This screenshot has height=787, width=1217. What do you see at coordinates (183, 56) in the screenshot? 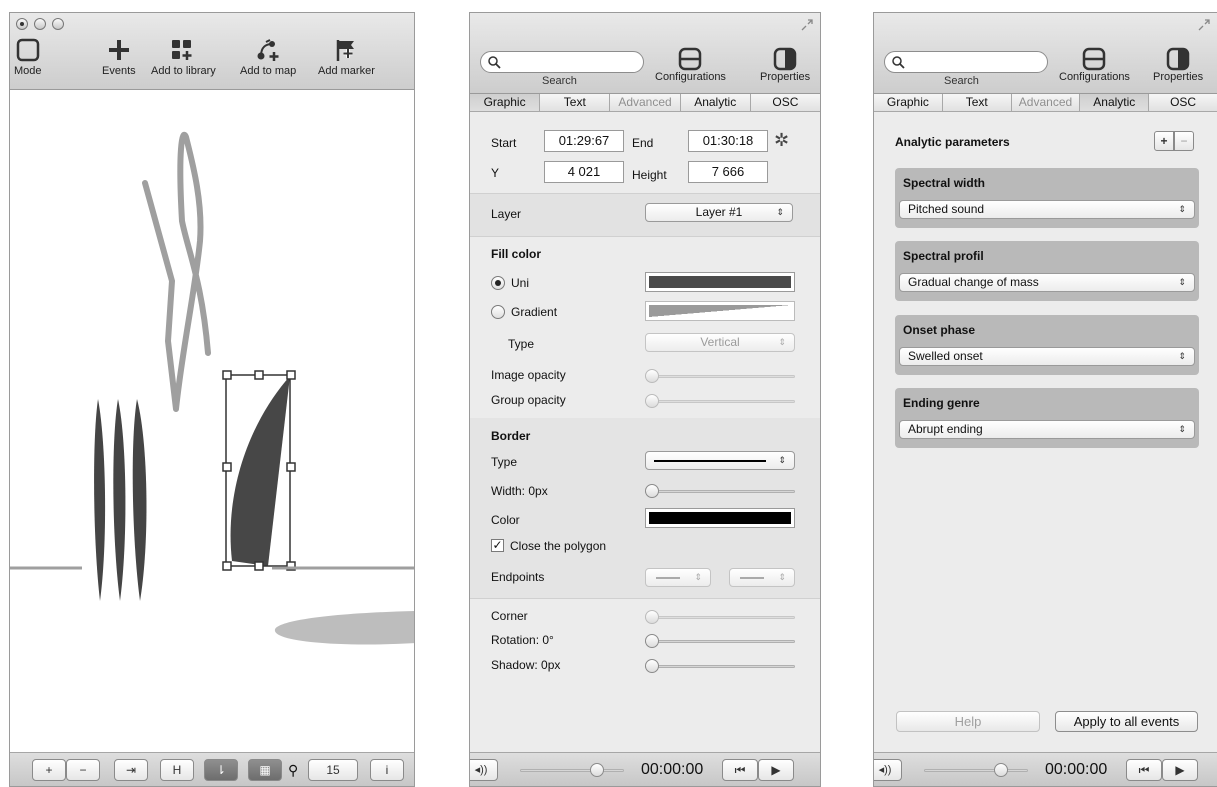
I see `toolbar-add-to-library-button: Add to library` at bounding box center [183, 56].